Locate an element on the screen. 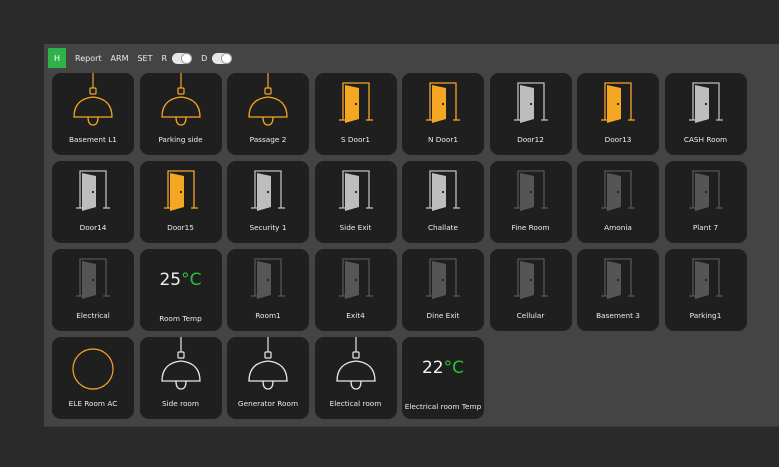 Image resolution: width=779 pixels, height=467 pixels. tile-label: Passage 2 is located at coordinates (268, 139).